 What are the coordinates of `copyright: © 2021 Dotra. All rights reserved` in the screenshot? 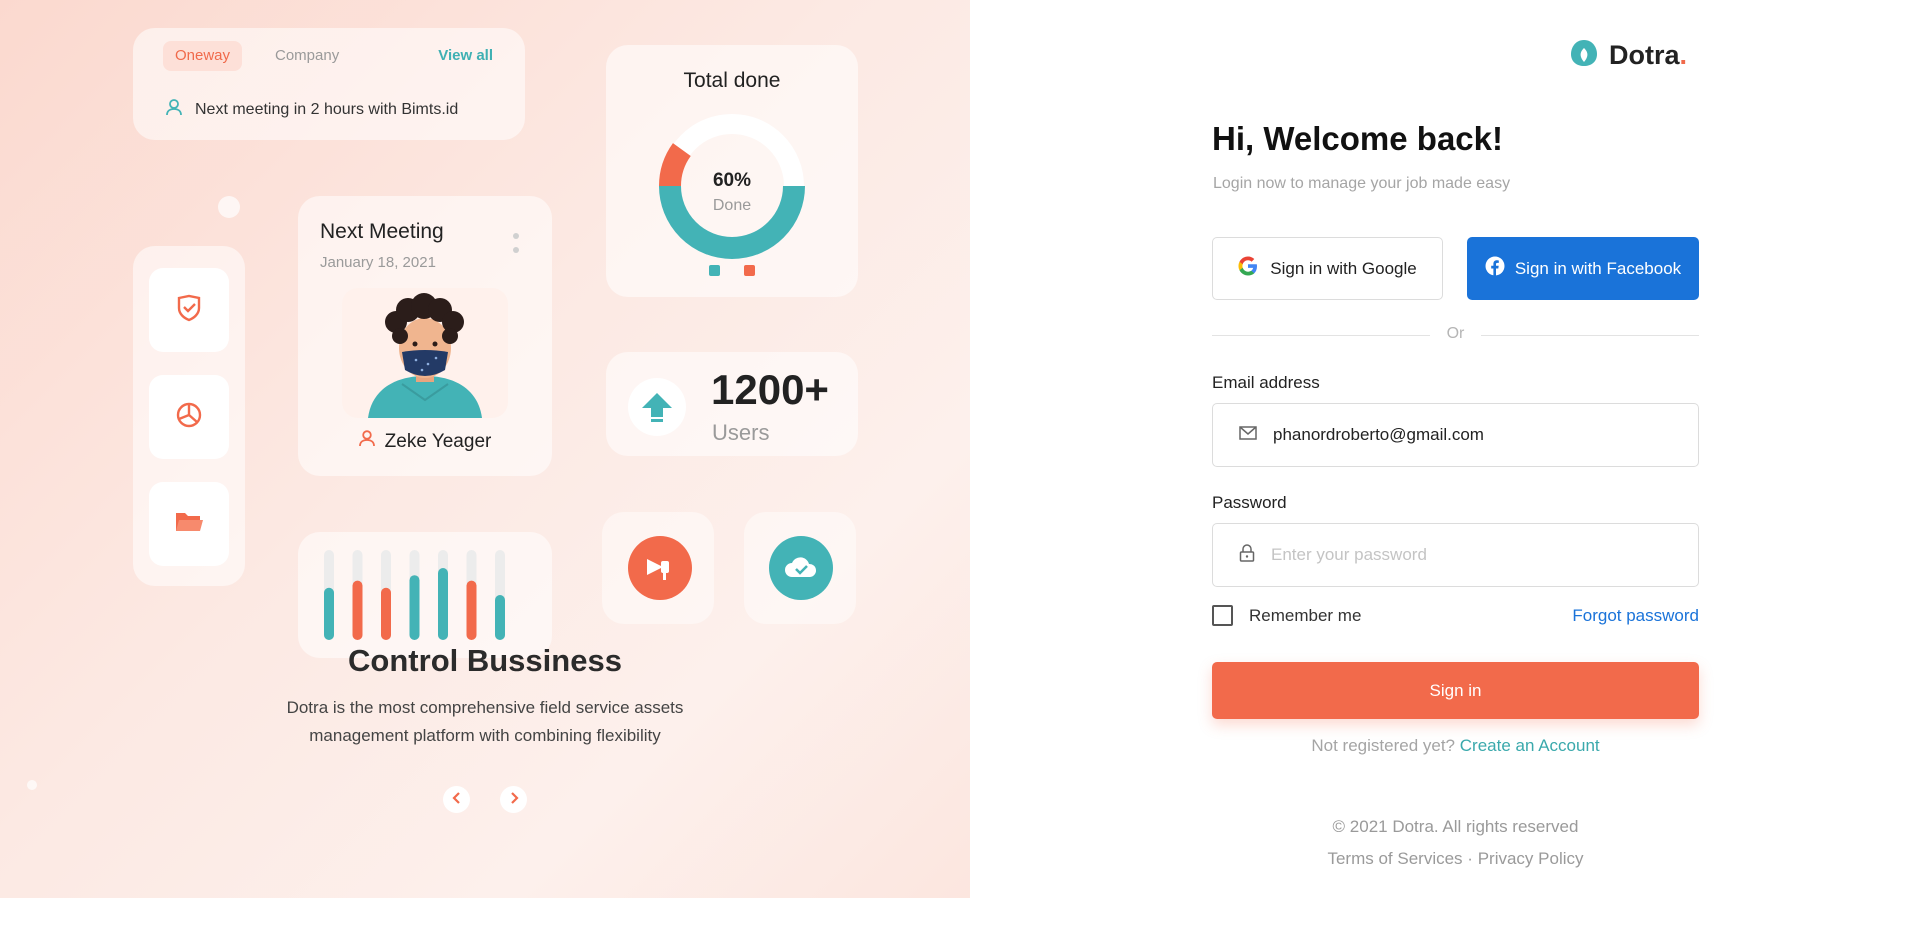 It's located at (1455, 826).